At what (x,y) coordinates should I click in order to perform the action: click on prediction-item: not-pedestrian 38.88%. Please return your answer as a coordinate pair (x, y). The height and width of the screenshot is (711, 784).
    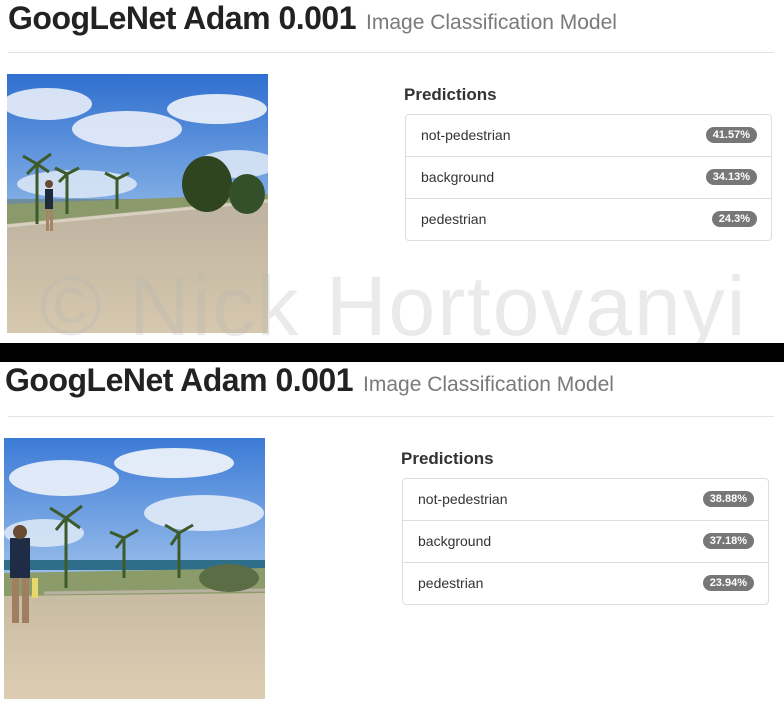
    Looking at the image, I should click on (585, 500).